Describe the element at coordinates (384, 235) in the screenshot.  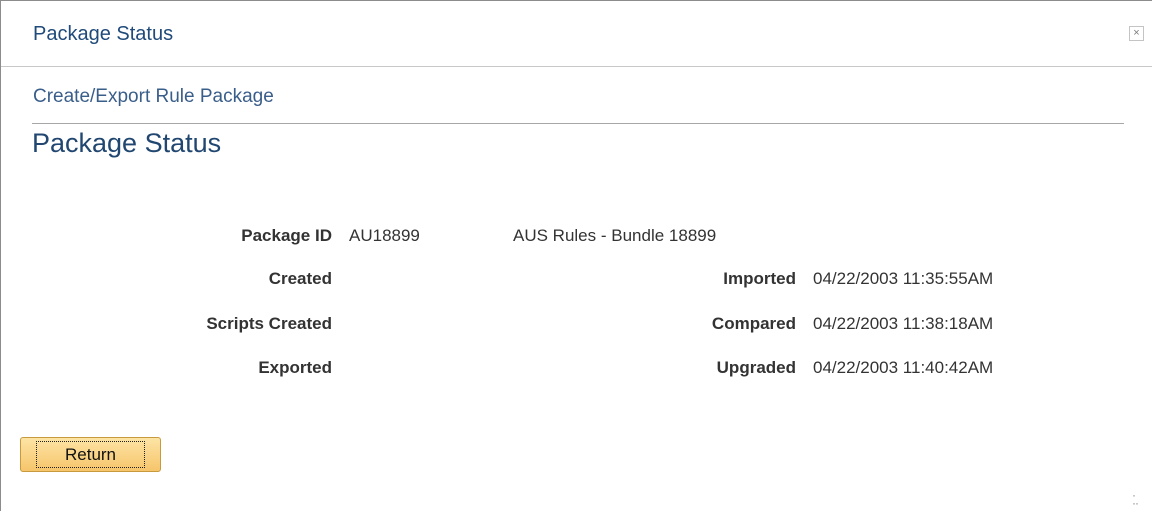
I see `package-id-value: AU18899` at that location.